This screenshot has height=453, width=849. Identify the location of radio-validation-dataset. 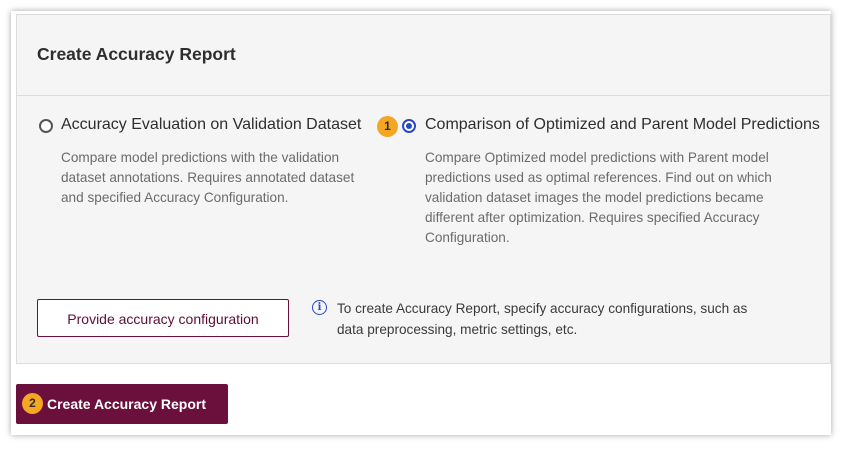
(46, 126).